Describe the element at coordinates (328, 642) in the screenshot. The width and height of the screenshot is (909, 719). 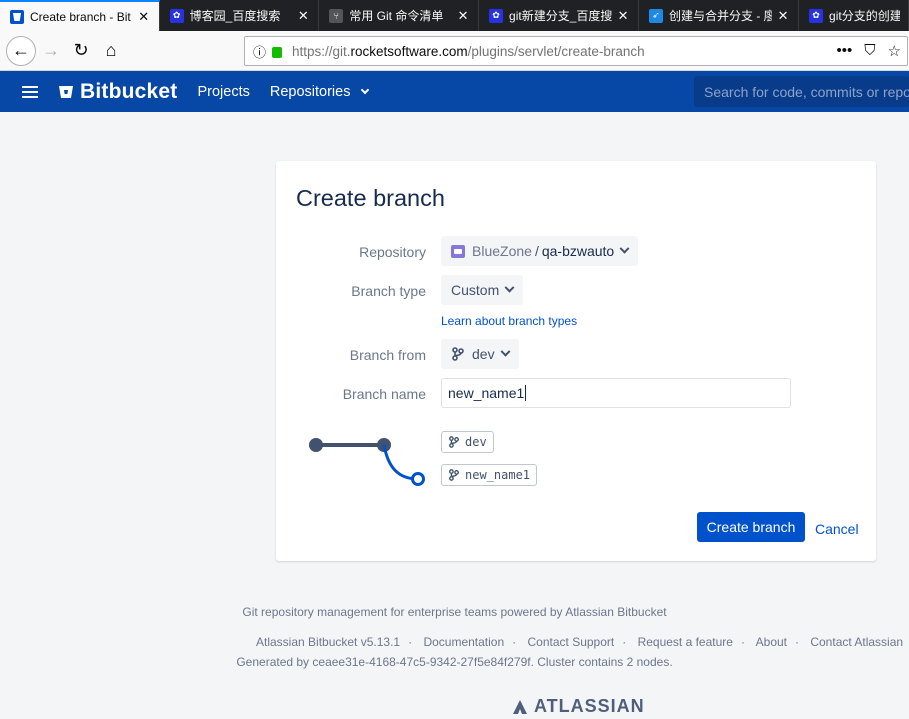
I see `footer-version-link: Atlassian Bitbucket v5.13.1` at that location.